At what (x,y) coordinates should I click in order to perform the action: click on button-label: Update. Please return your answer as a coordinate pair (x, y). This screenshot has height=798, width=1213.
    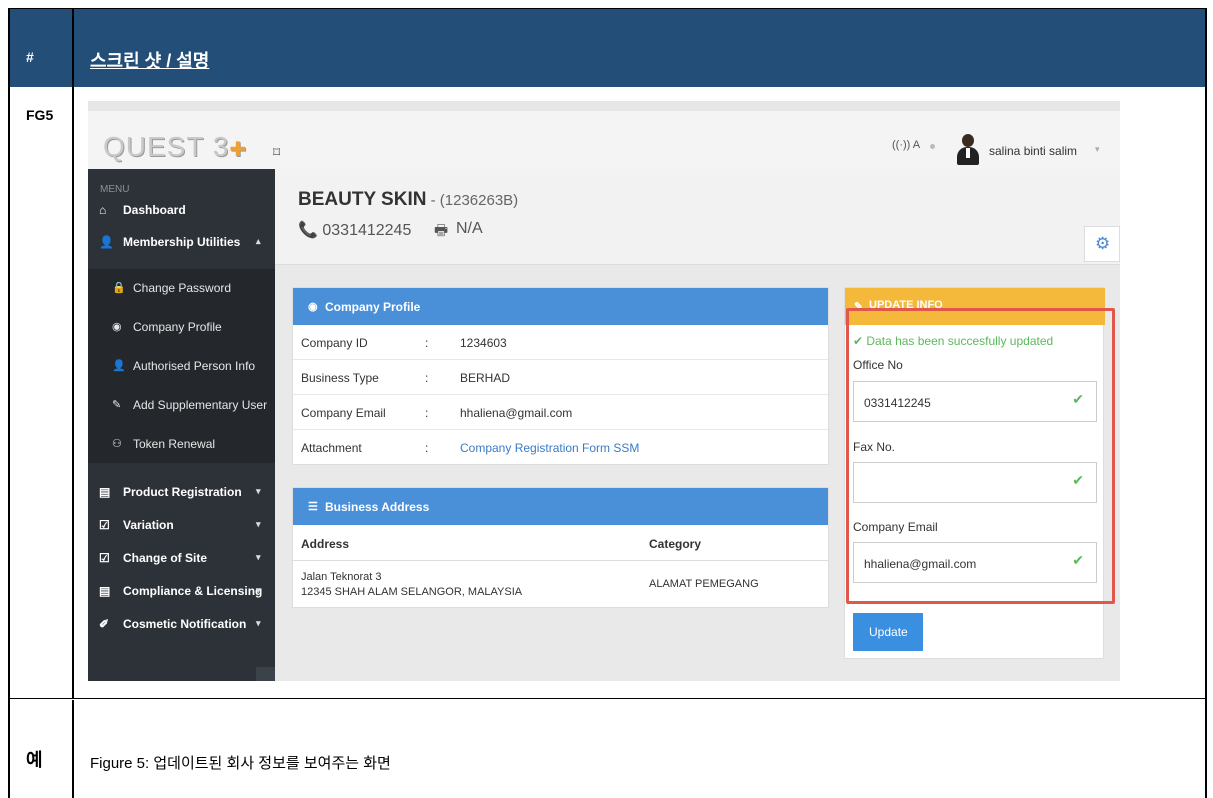
    Looking at the image, I should click on (888, 632).